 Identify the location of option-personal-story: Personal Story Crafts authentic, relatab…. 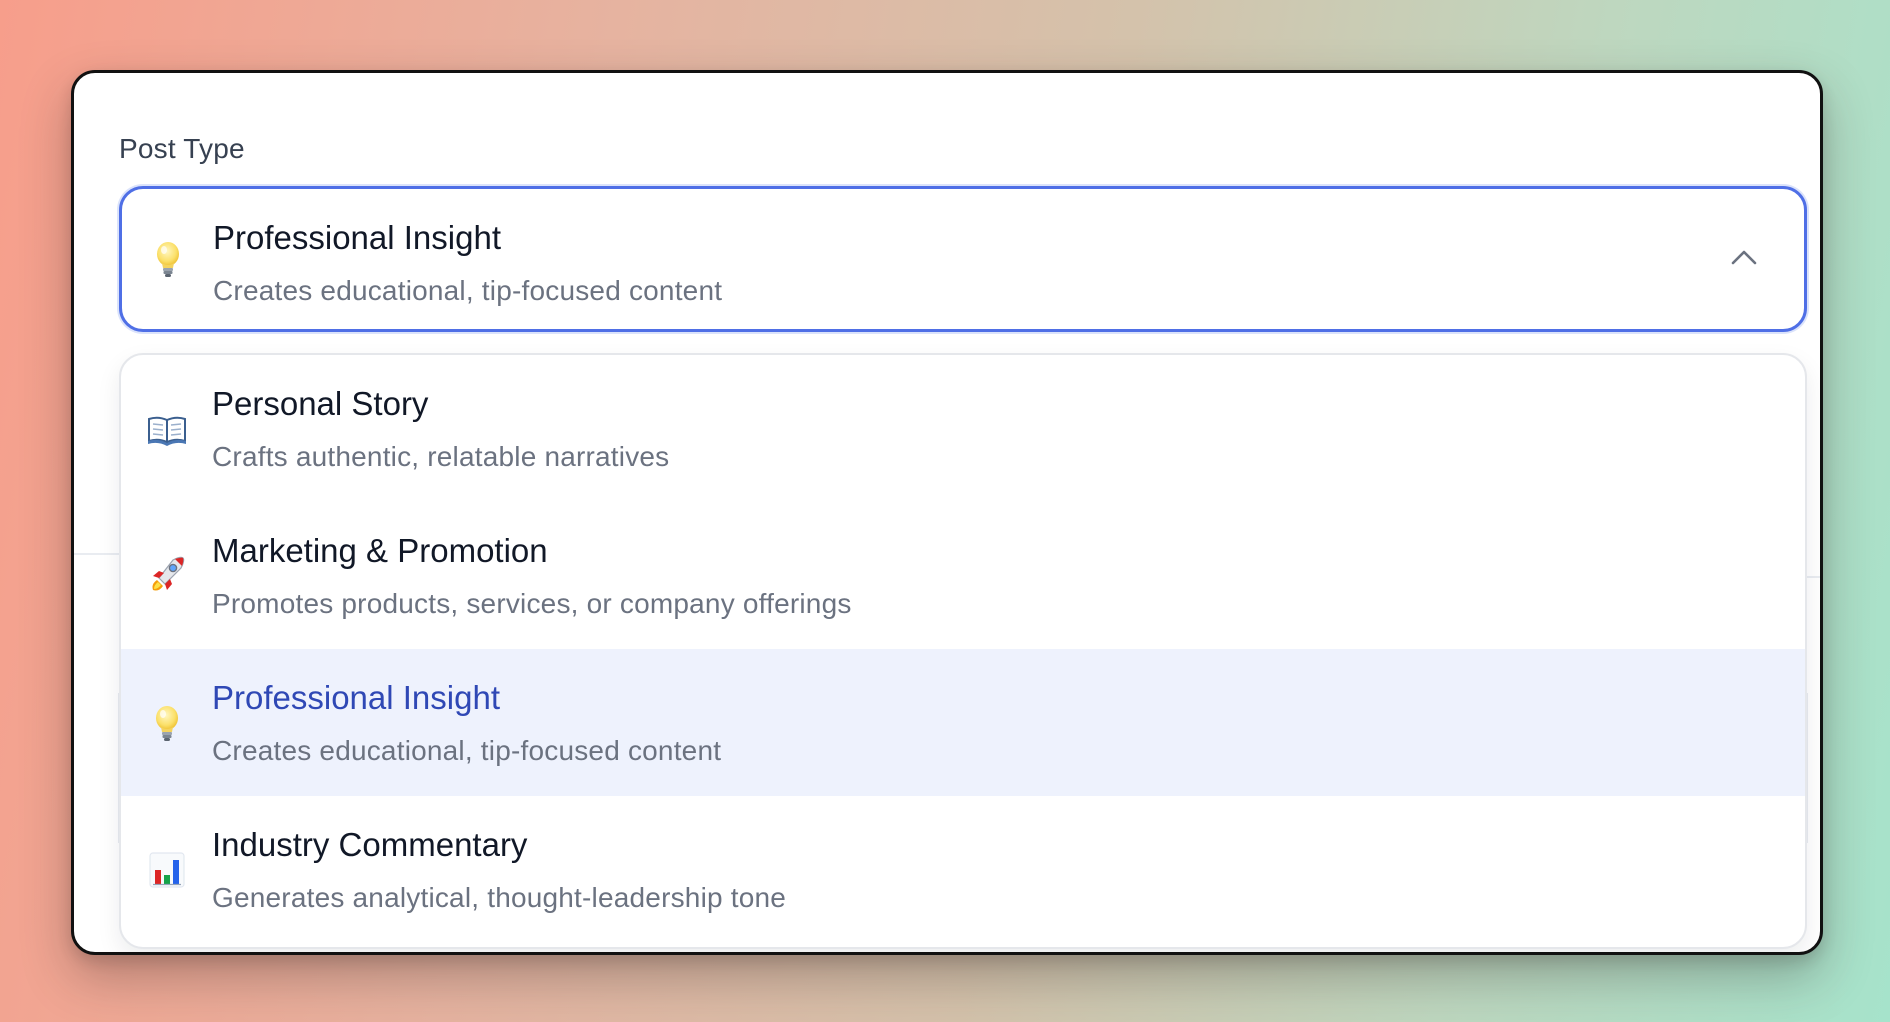
(963, 428).